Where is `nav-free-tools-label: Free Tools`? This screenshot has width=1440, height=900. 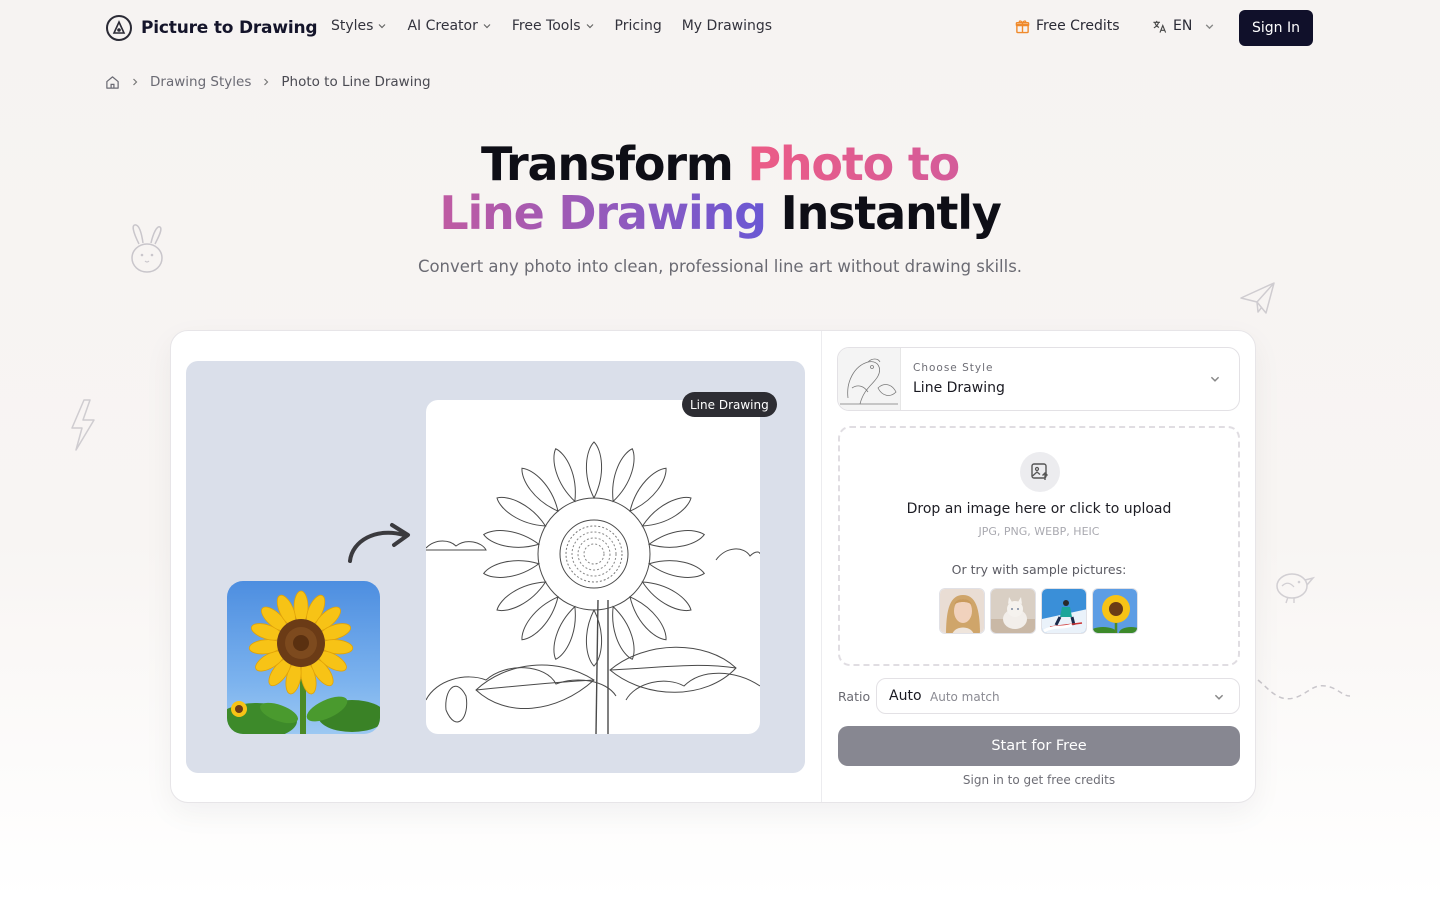
nav-free-tools-label: Free Tools is located at coordinates (546, 26).